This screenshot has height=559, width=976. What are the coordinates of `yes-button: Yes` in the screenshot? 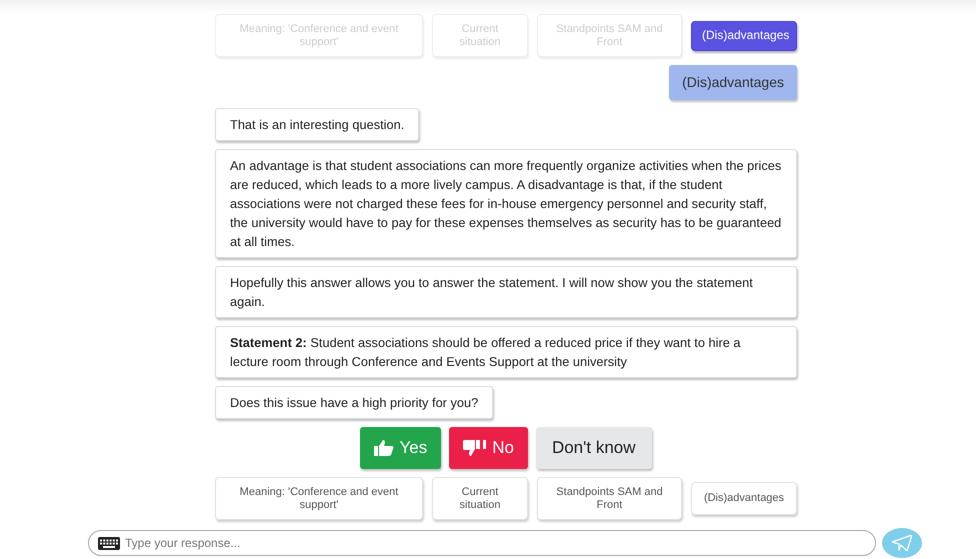 It's located at (401, 448).